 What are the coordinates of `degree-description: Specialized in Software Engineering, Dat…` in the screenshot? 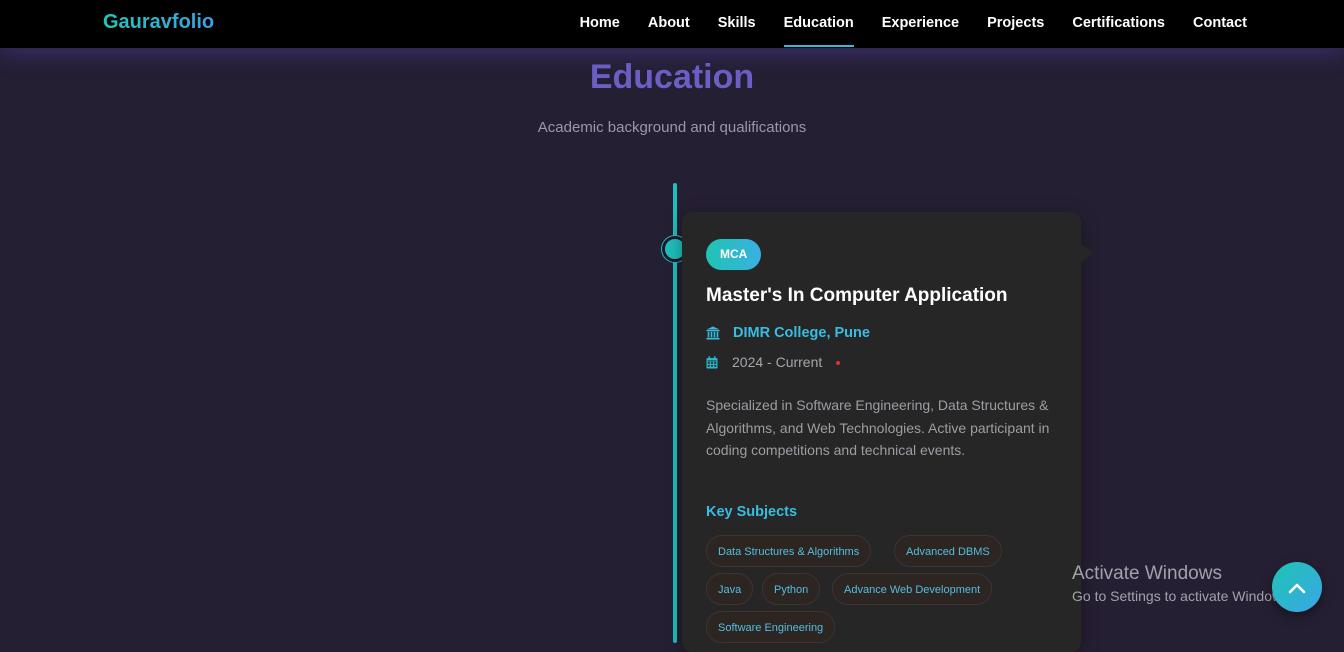 It's located at (878, 427).